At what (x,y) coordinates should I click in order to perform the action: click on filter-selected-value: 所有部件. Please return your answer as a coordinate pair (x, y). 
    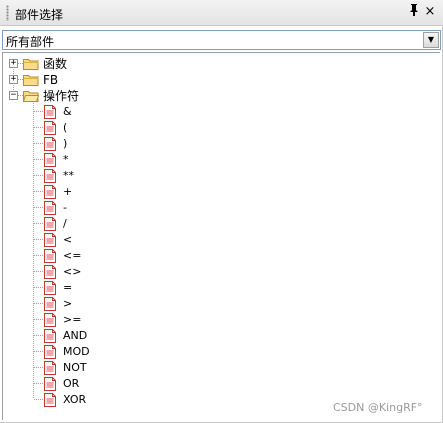
    Looking at the image, I should click on (30, 42).